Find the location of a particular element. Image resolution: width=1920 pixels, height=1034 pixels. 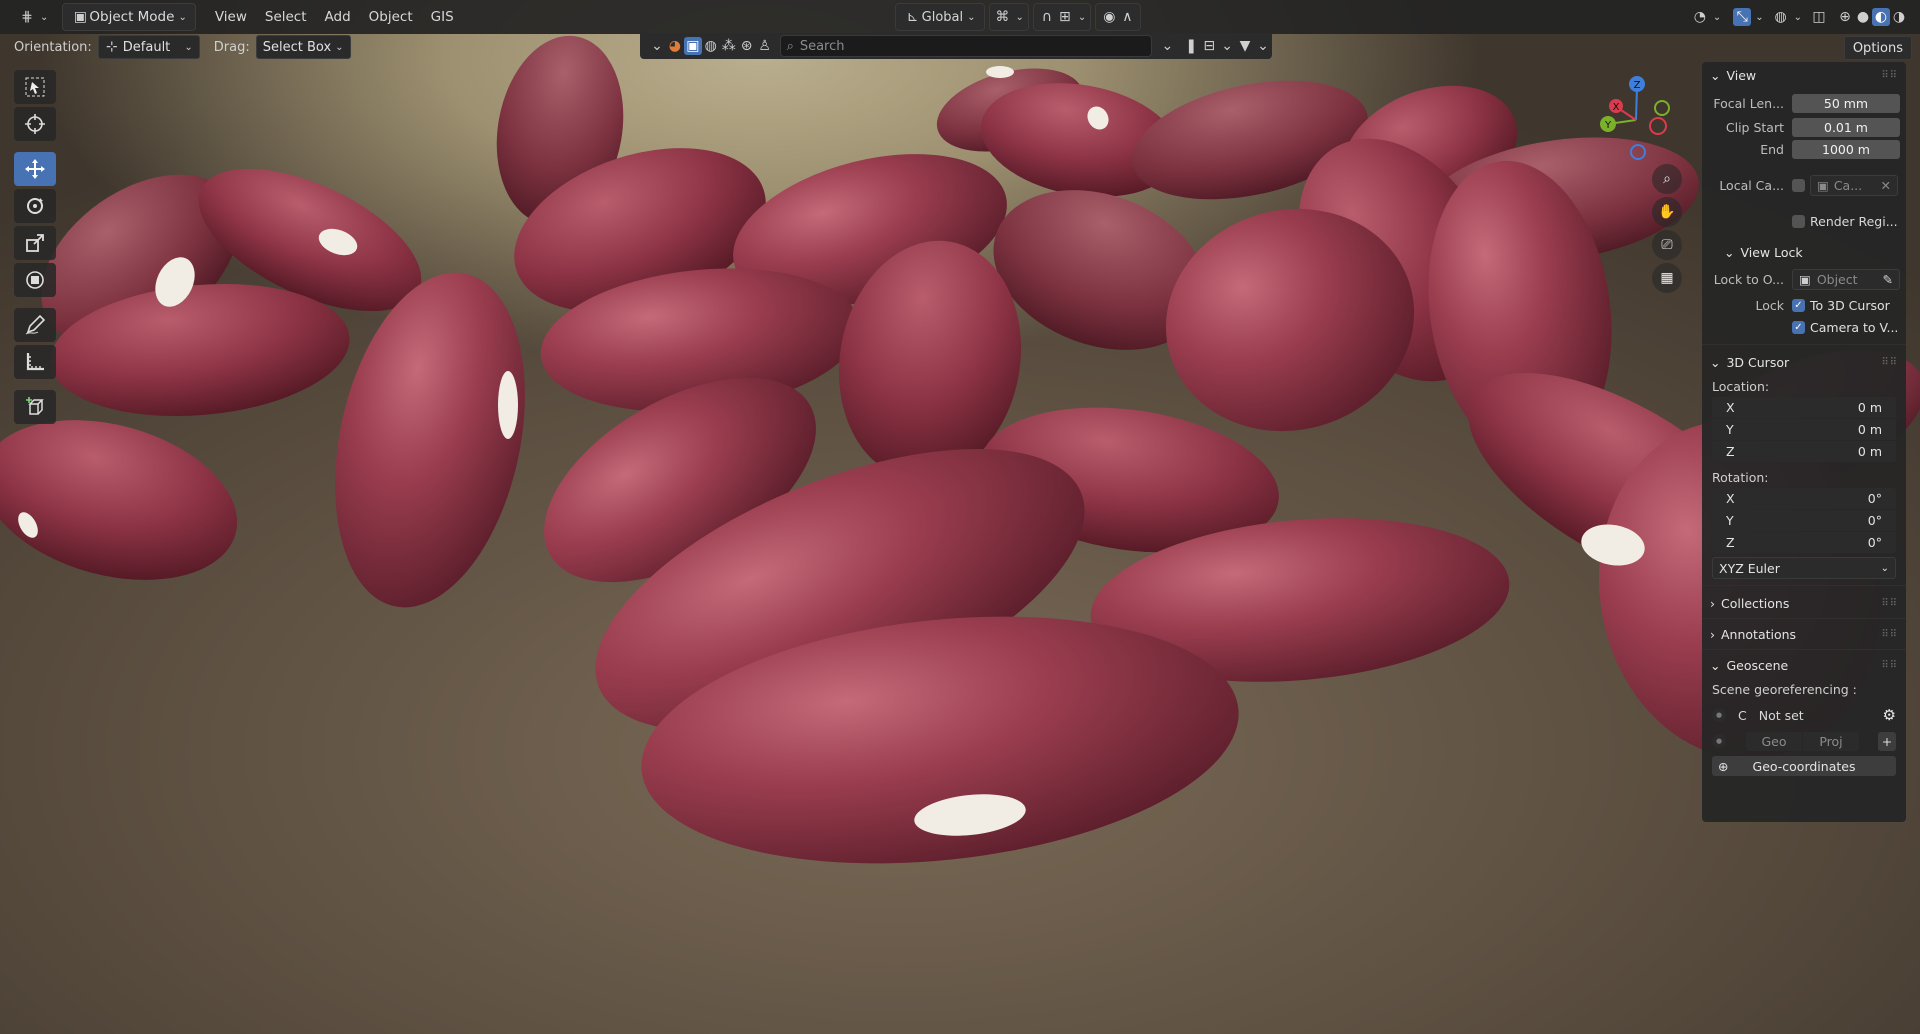

camera-view-button: ⎚ is located at coordinates (1667, 245).